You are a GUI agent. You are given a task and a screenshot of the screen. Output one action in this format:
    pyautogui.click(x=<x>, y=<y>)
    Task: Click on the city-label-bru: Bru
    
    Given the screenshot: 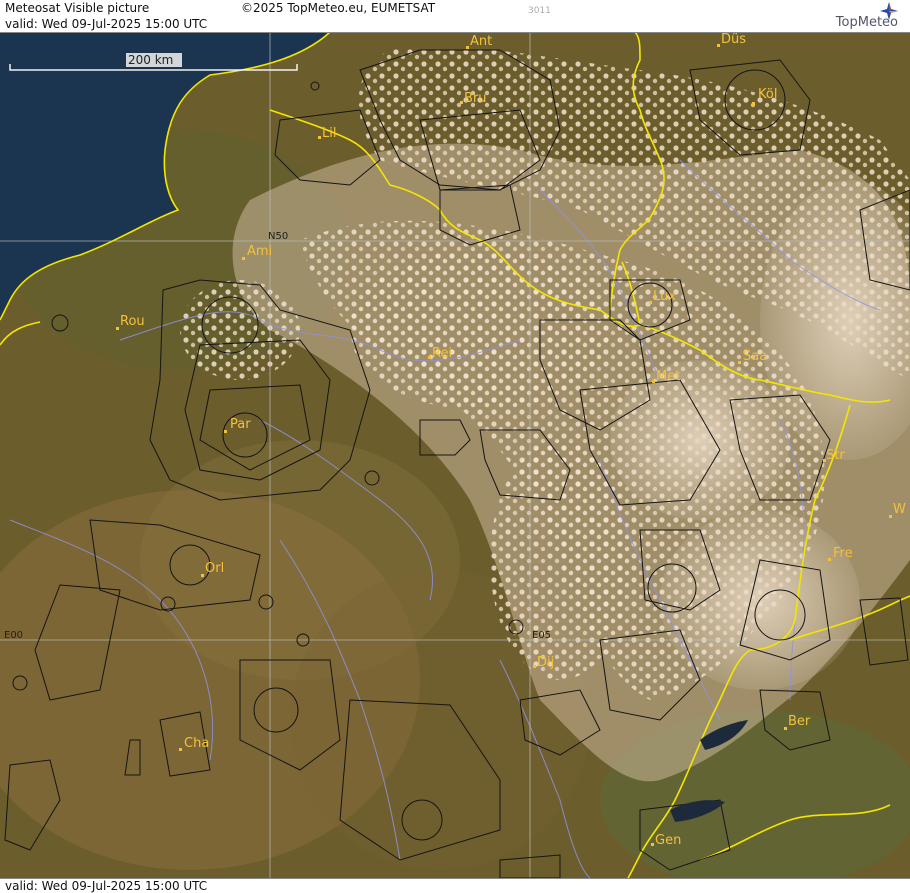 What is the action you would take?
    pyautogui.click(x=475, y=98)
    